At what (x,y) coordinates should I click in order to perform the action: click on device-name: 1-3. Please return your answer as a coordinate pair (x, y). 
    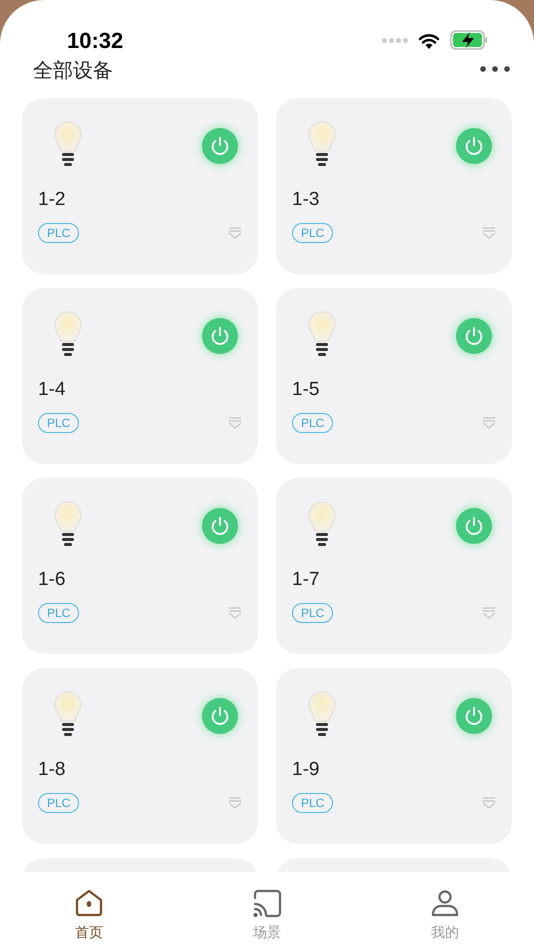
    Looking at the image, I should click on (306, 199).